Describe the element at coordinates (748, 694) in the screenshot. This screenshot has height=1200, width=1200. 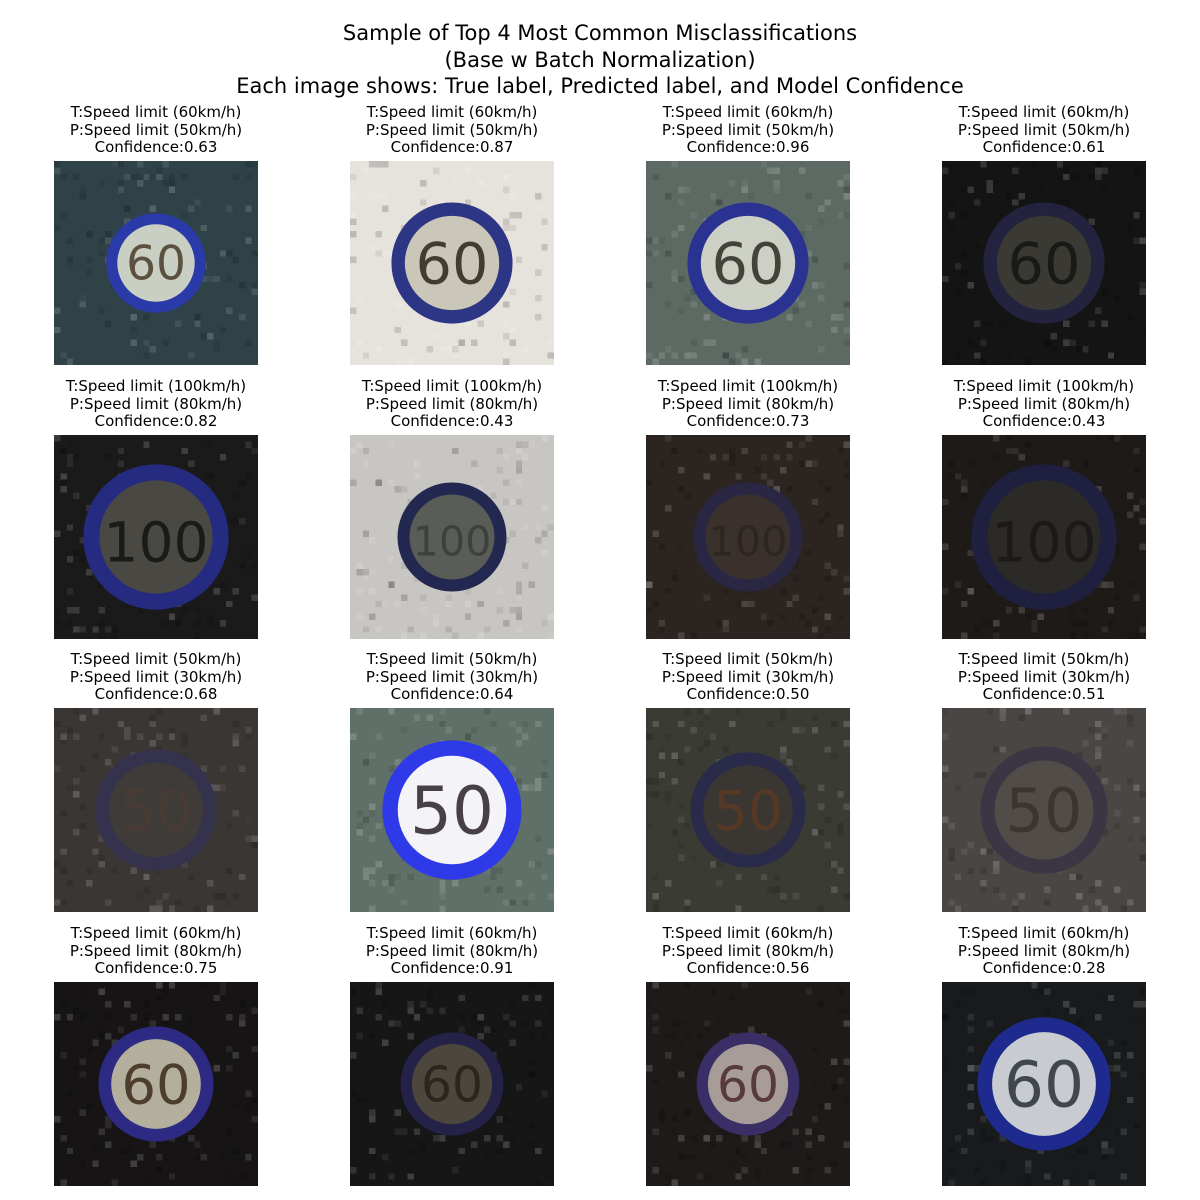
I see `confidence-label: Confidence:0.50` at that location.